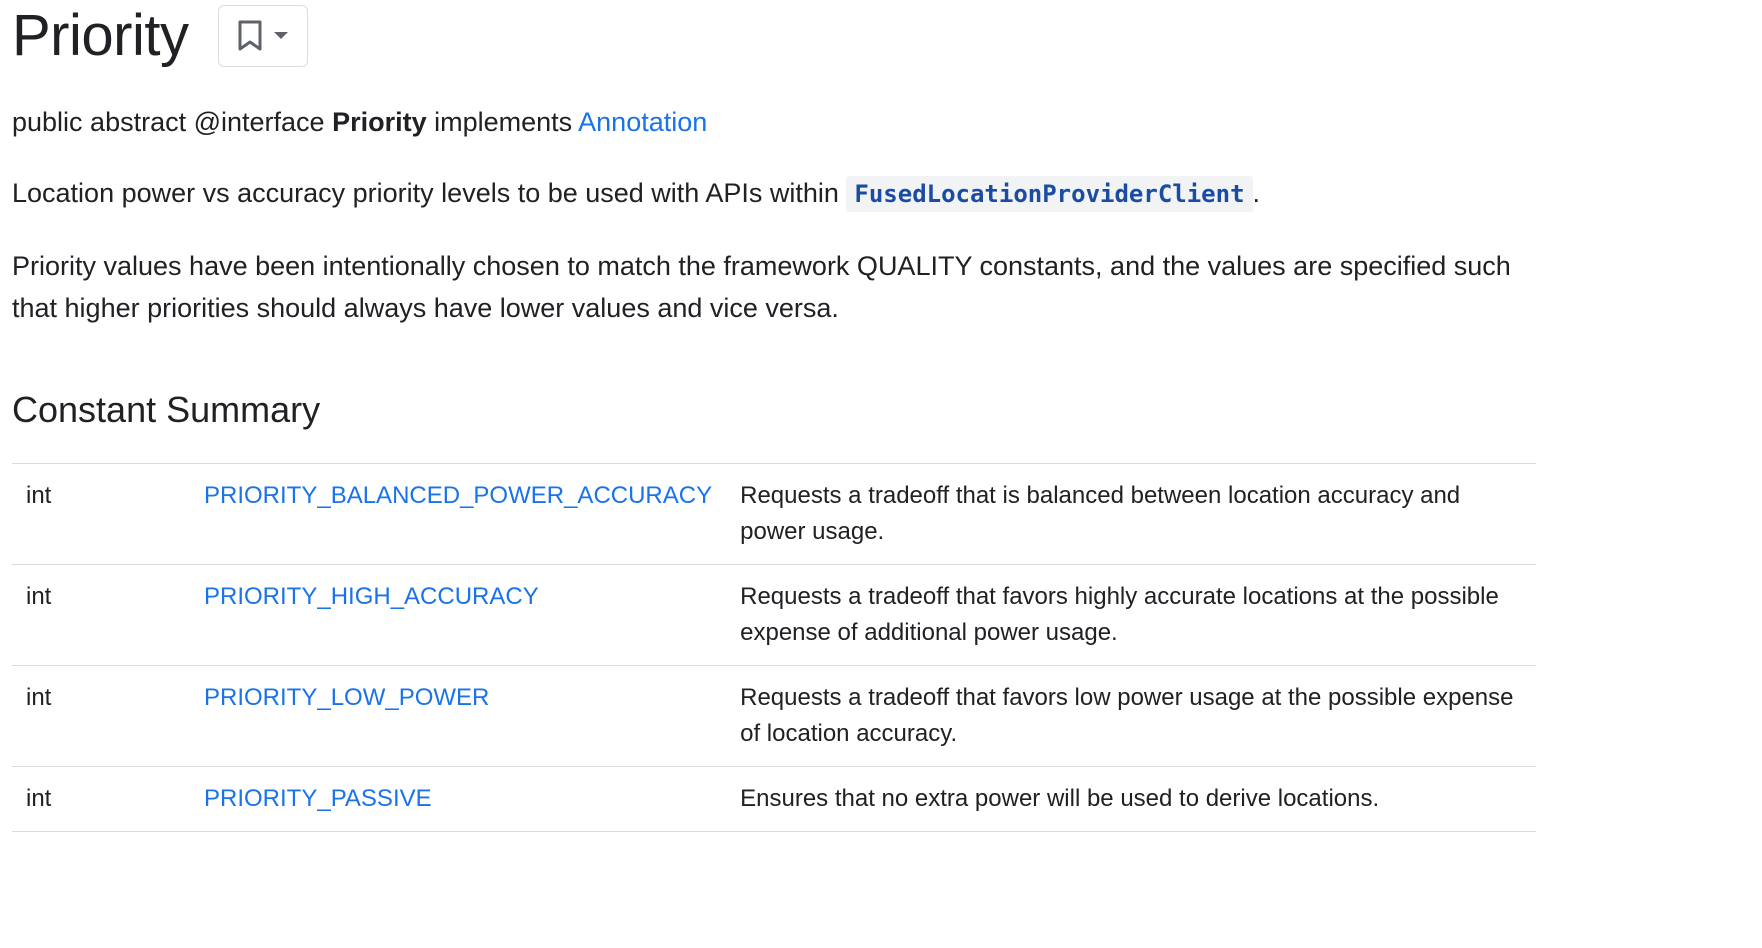  What do you see at coordinates (100, 35) in the screenshot?
I see `page-title: Priority` at bounding box center [100, 35].